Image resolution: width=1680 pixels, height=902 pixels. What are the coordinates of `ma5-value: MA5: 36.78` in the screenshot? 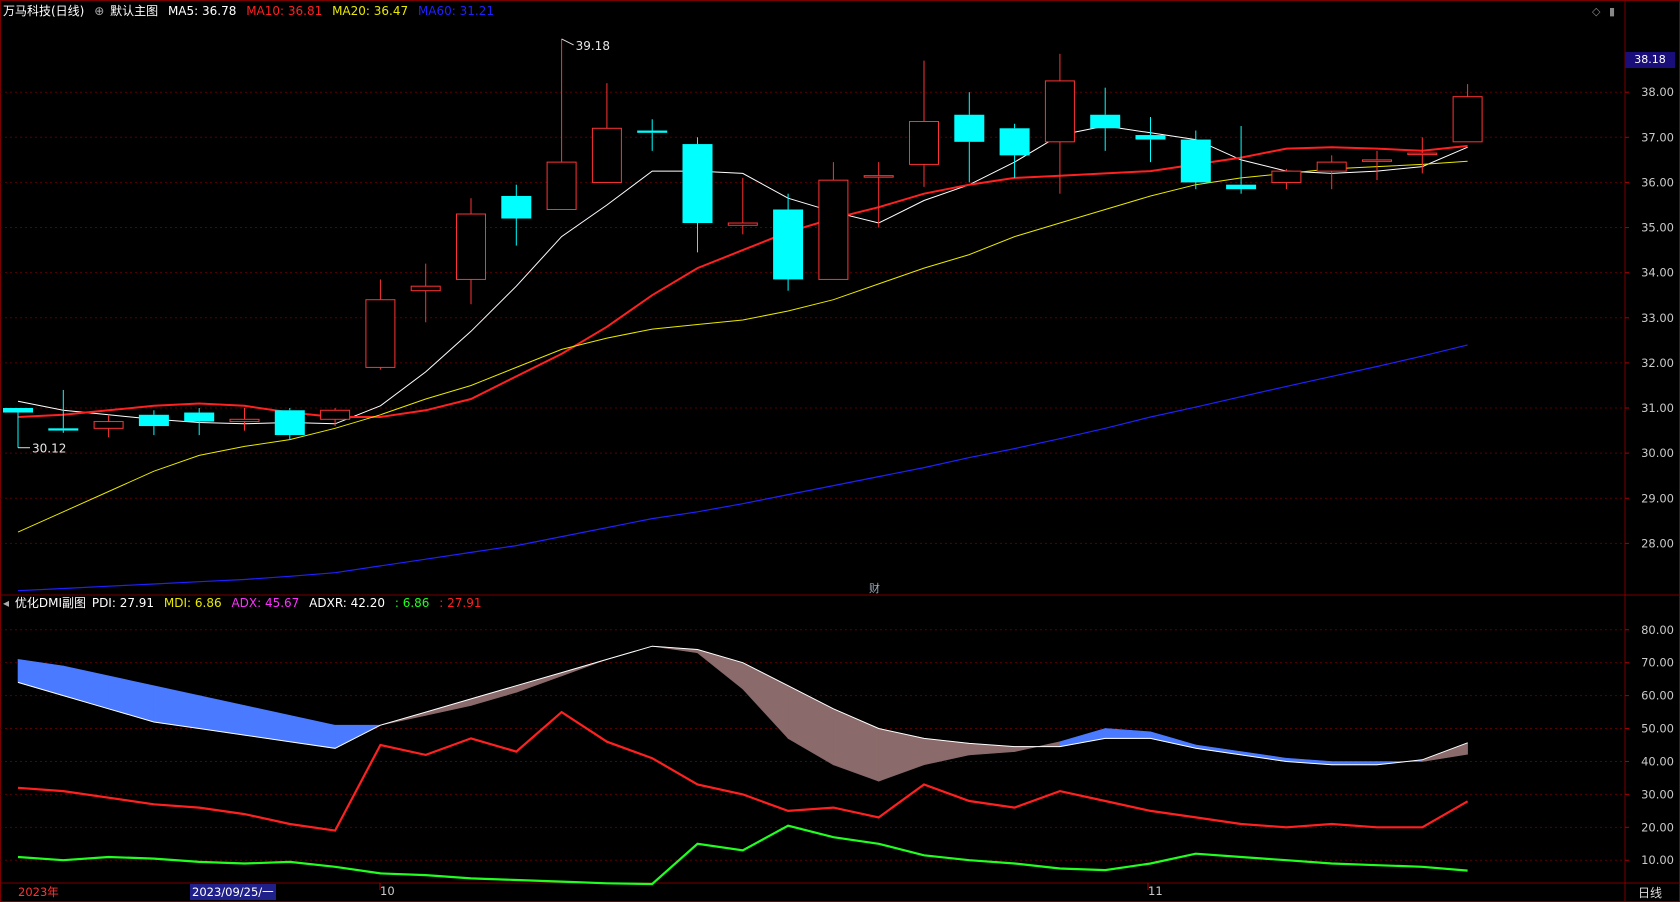 It's located at (202, 11).